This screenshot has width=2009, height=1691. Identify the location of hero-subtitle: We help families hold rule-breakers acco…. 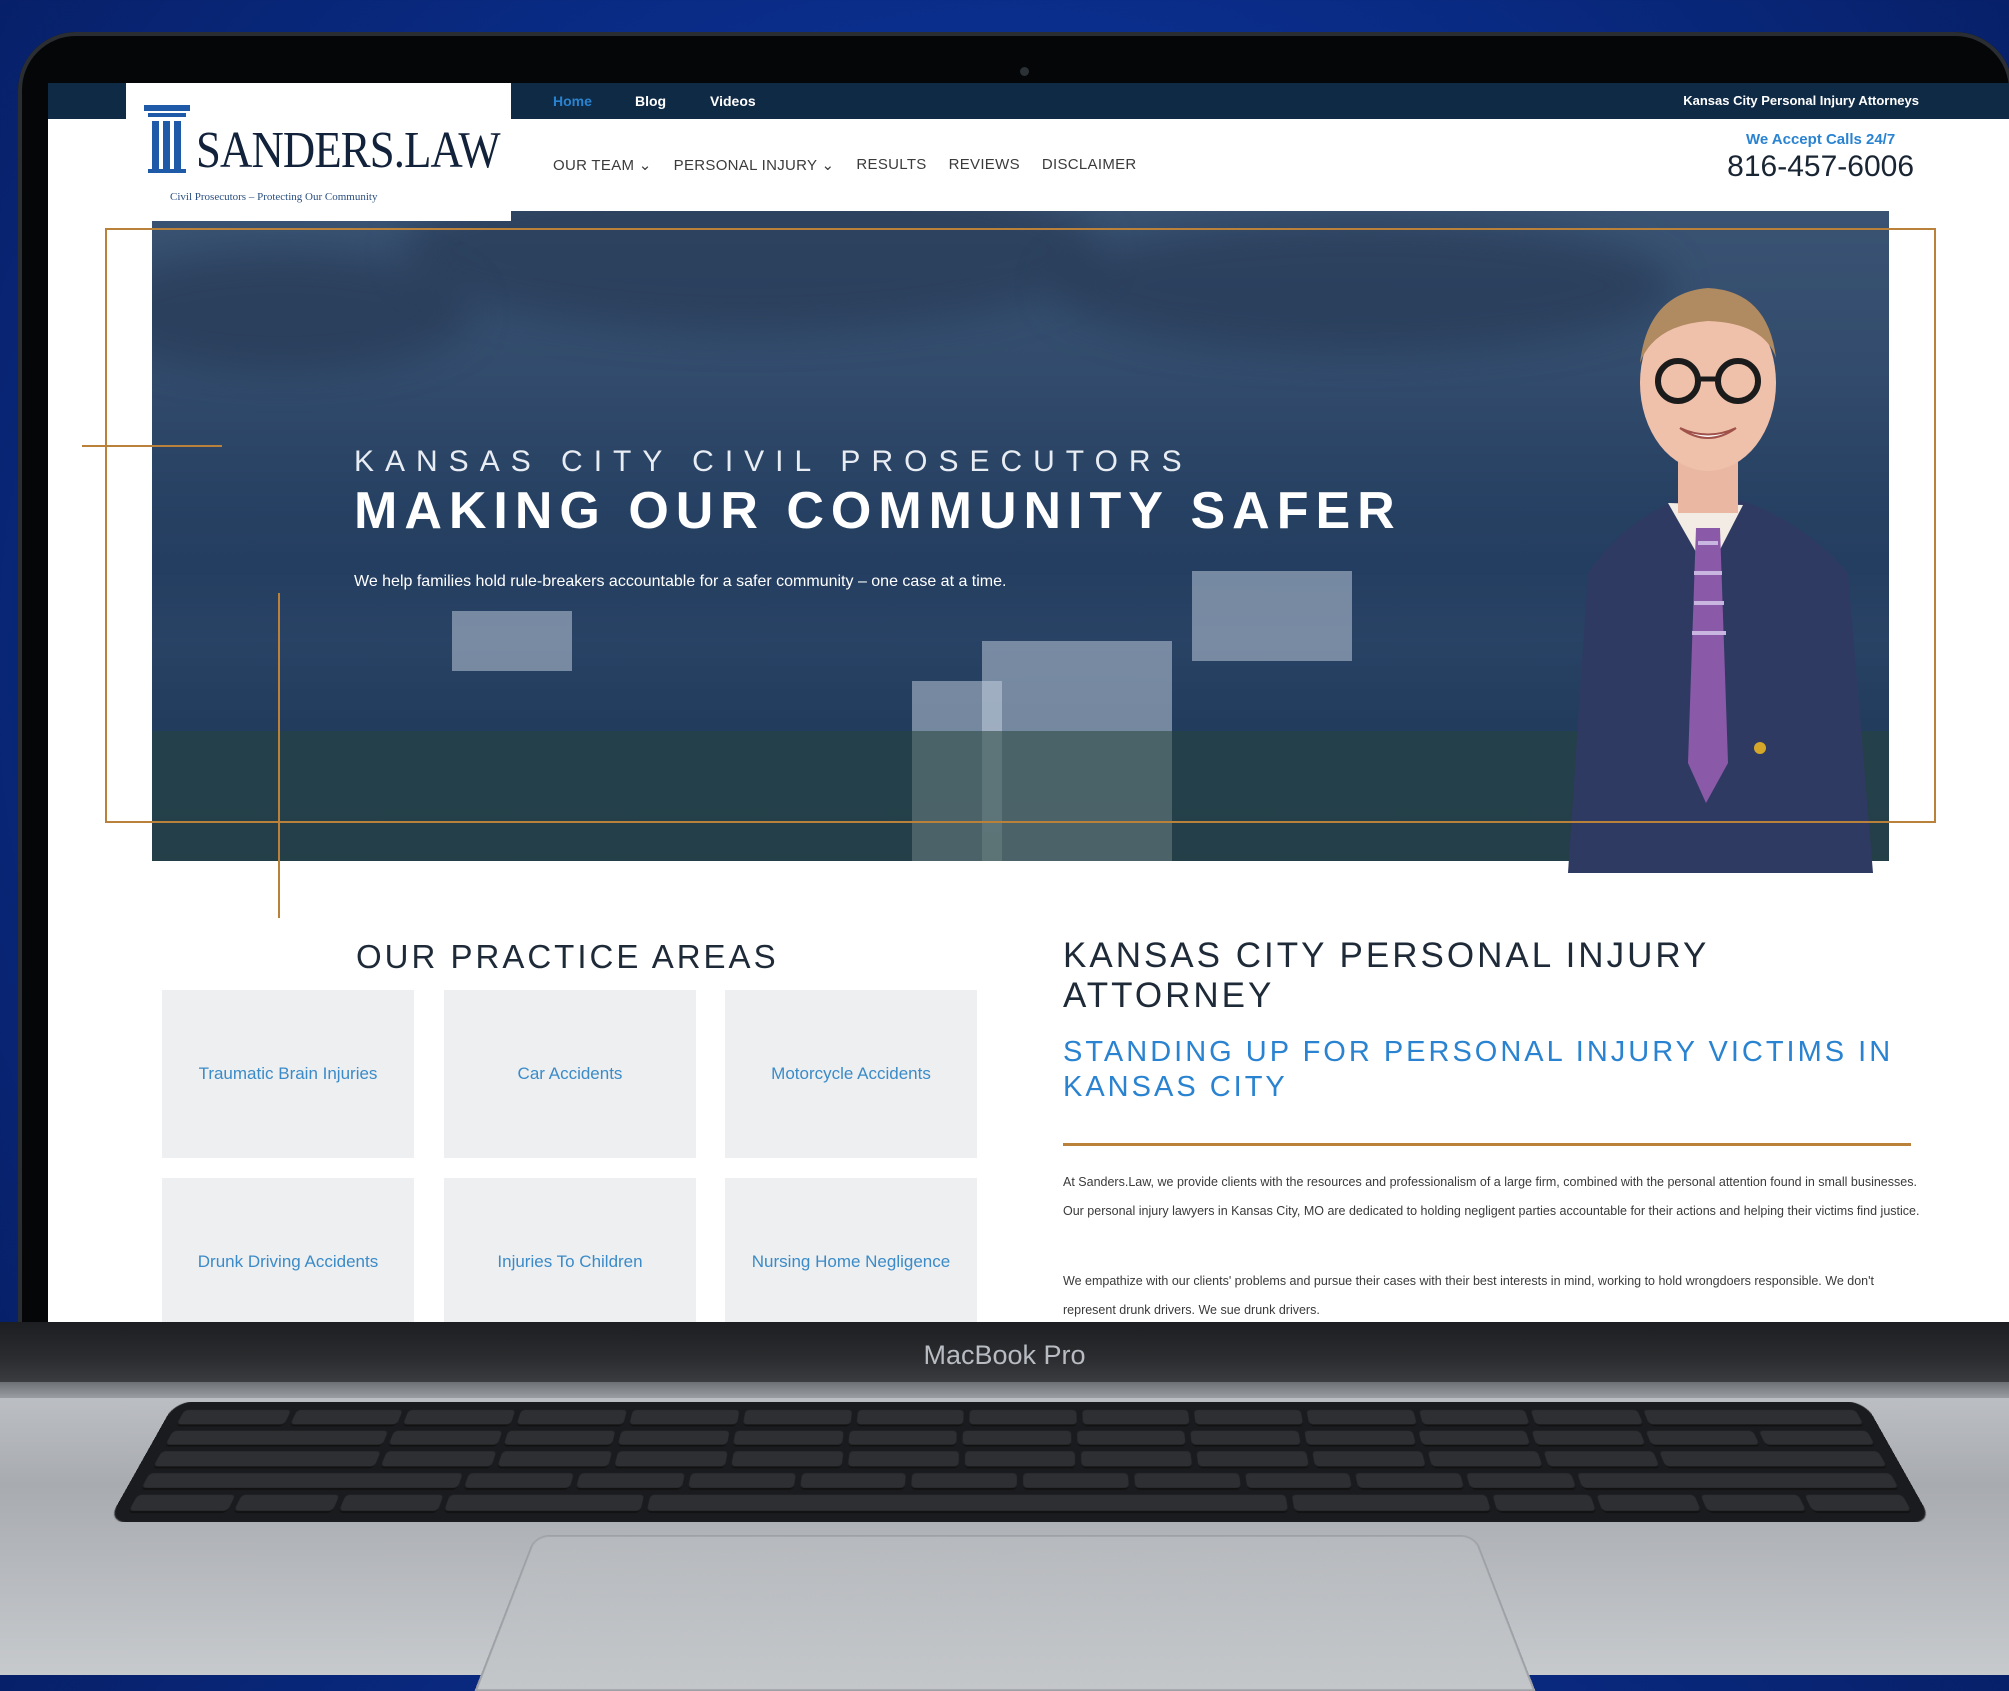
(680, 581).